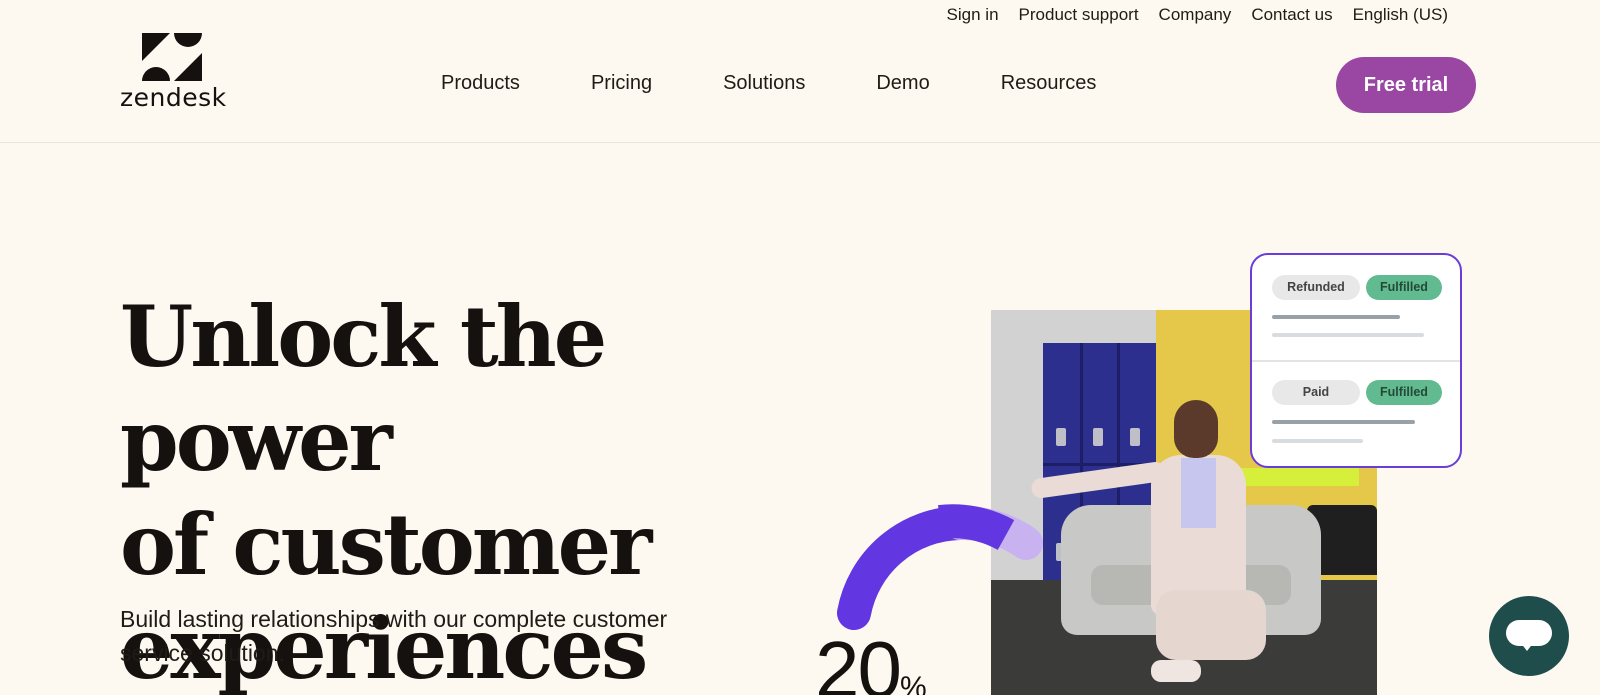  I want to click on company-link: Company, so click(1195, 15).